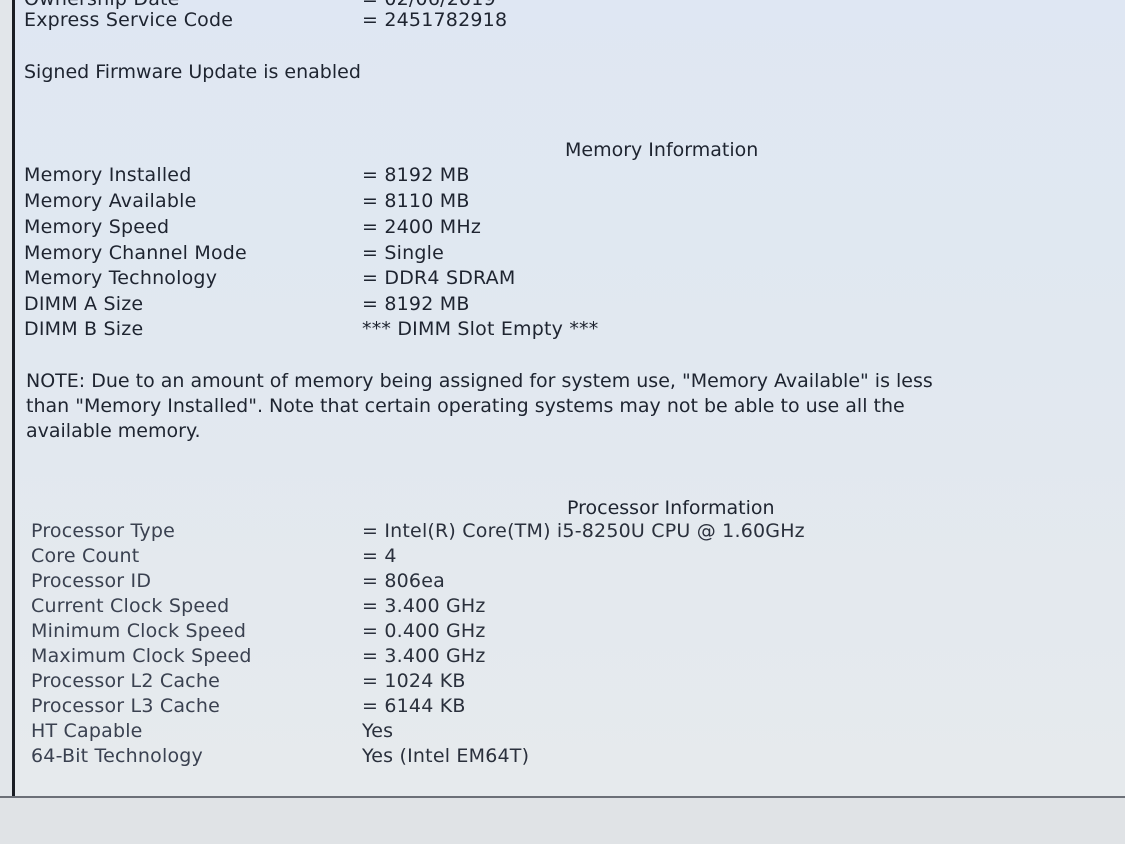  Describe the element at coordinates (439, 278) in the screenshot. I see `row-value: = DDR4 SDRAM` at that location.